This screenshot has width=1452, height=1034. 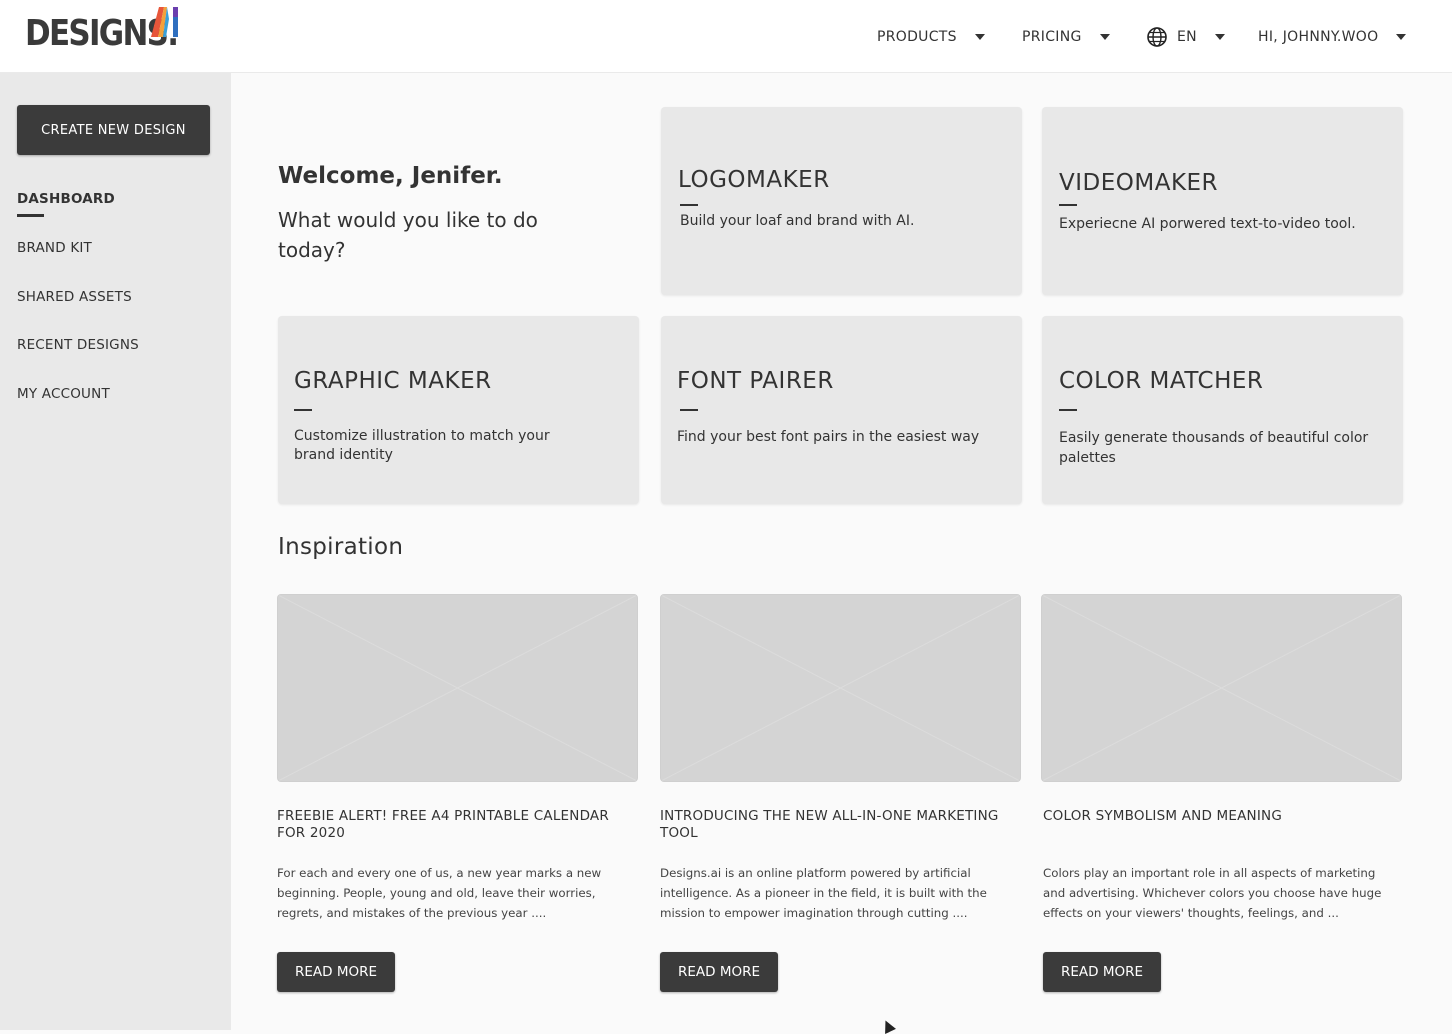 What do you see at coordinates (74, 297) in the screenshot?
I see `sidebar-item-shared-assets: SHARED ASSETS` at bounding box center [74, 297].